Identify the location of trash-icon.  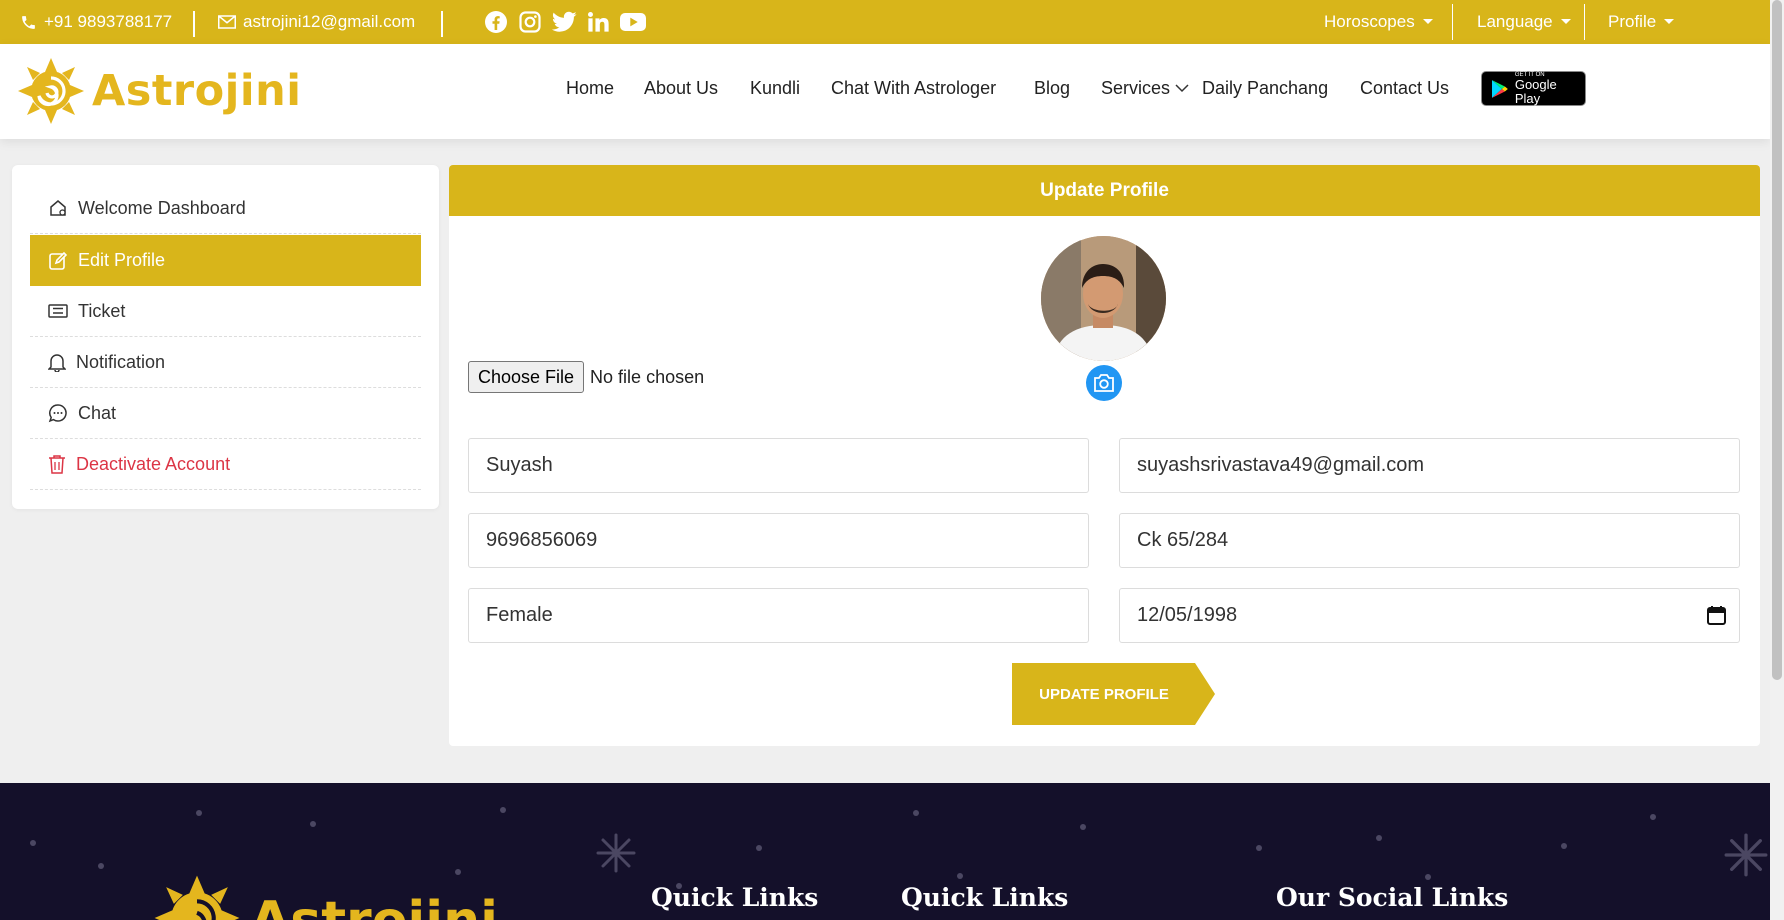
(57, 464).